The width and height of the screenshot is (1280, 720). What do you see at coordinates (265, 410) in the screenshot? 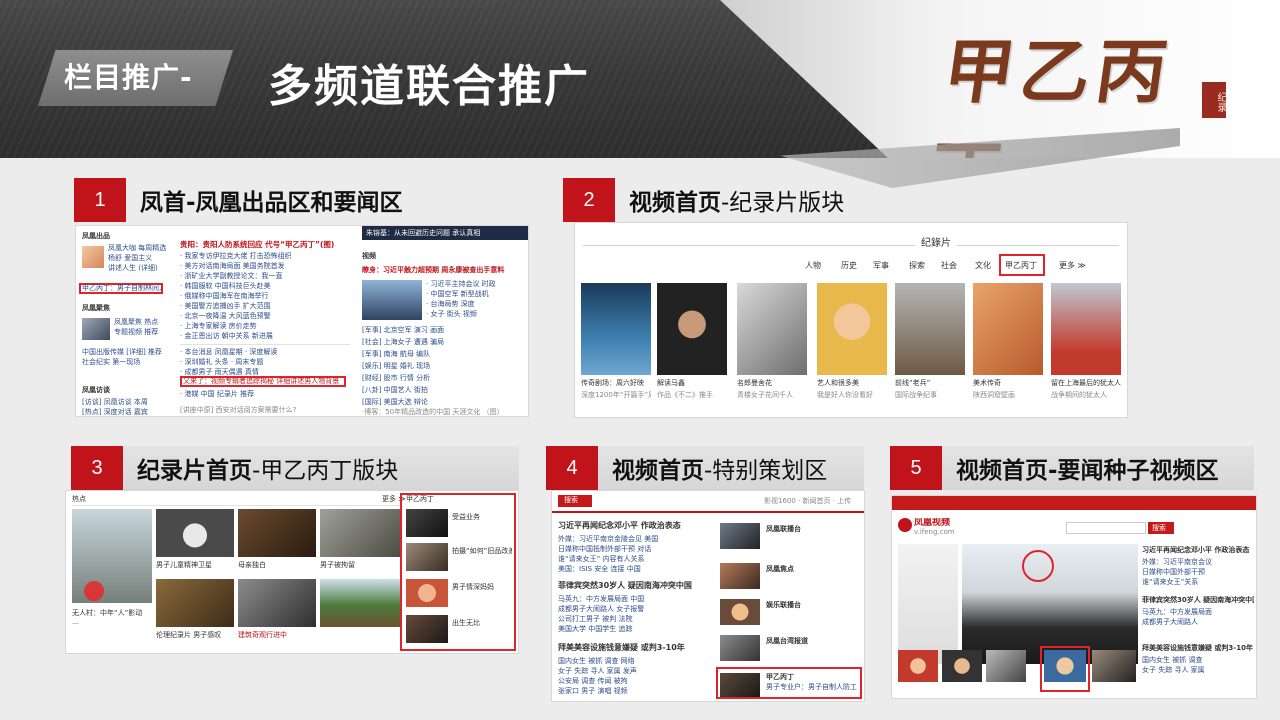
I see `footer-link: [讲座中原] 西安对话阅方案需要什么?` at bounding box center [265, 410].